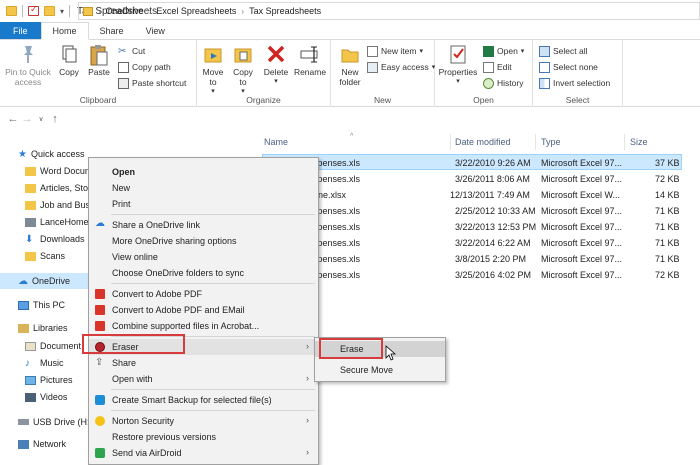  Describe the element at coordinates (57, 205) in the screenshot. I see `nav-item-job-and-business: Job and Bus` at that location.